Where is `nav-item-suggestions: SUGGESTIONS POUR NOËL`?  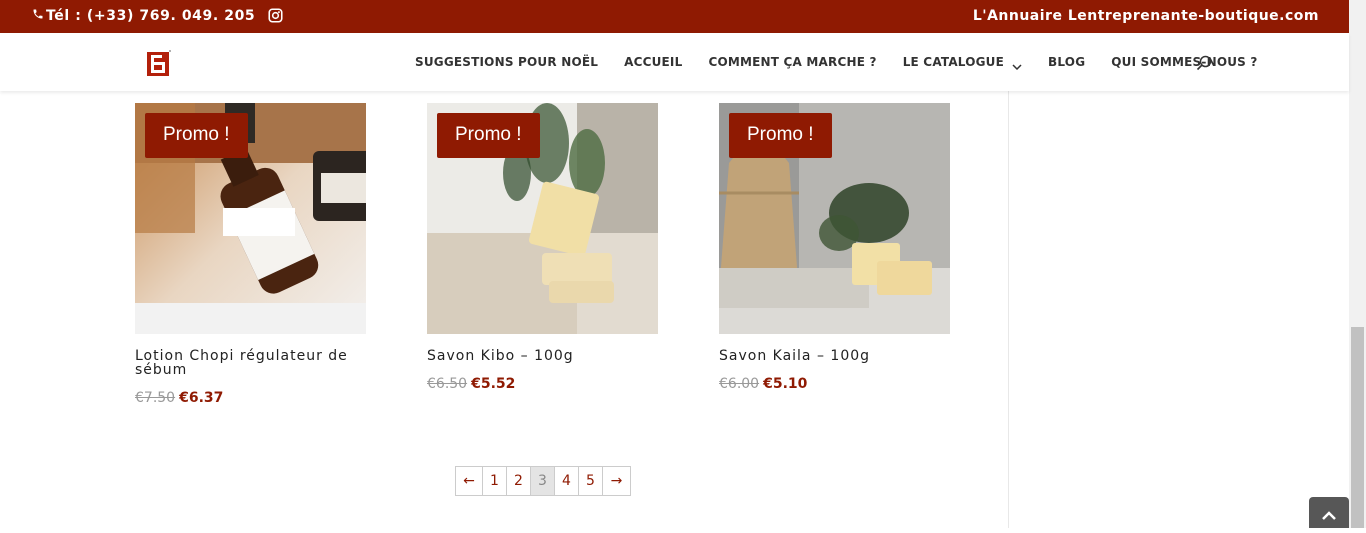 nav-item-suggestions: SUGGESTIONS POUR NOËL is located at coordinates (506, 62).